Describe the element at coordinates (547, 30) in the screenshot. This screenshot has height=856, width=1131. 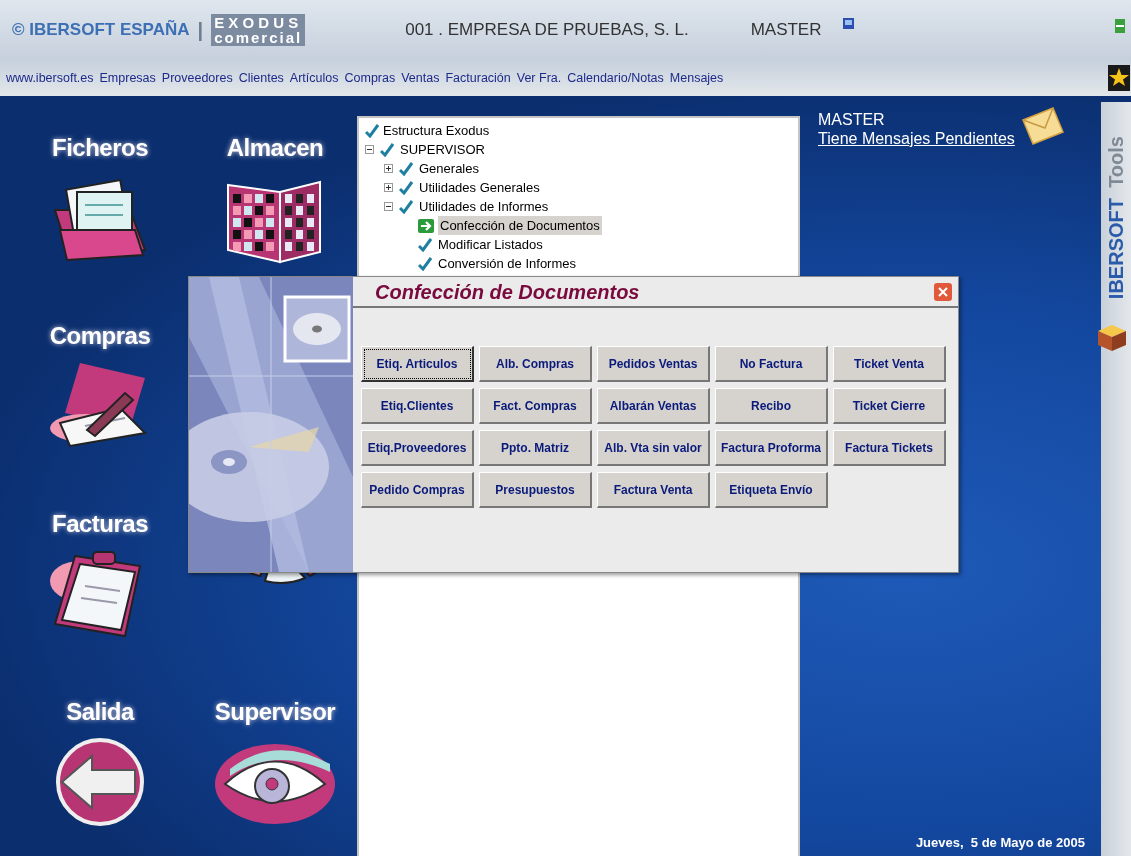
I see `company-name: 001 . EMPRESA DE PRUEBAS, S. L.` at that location.